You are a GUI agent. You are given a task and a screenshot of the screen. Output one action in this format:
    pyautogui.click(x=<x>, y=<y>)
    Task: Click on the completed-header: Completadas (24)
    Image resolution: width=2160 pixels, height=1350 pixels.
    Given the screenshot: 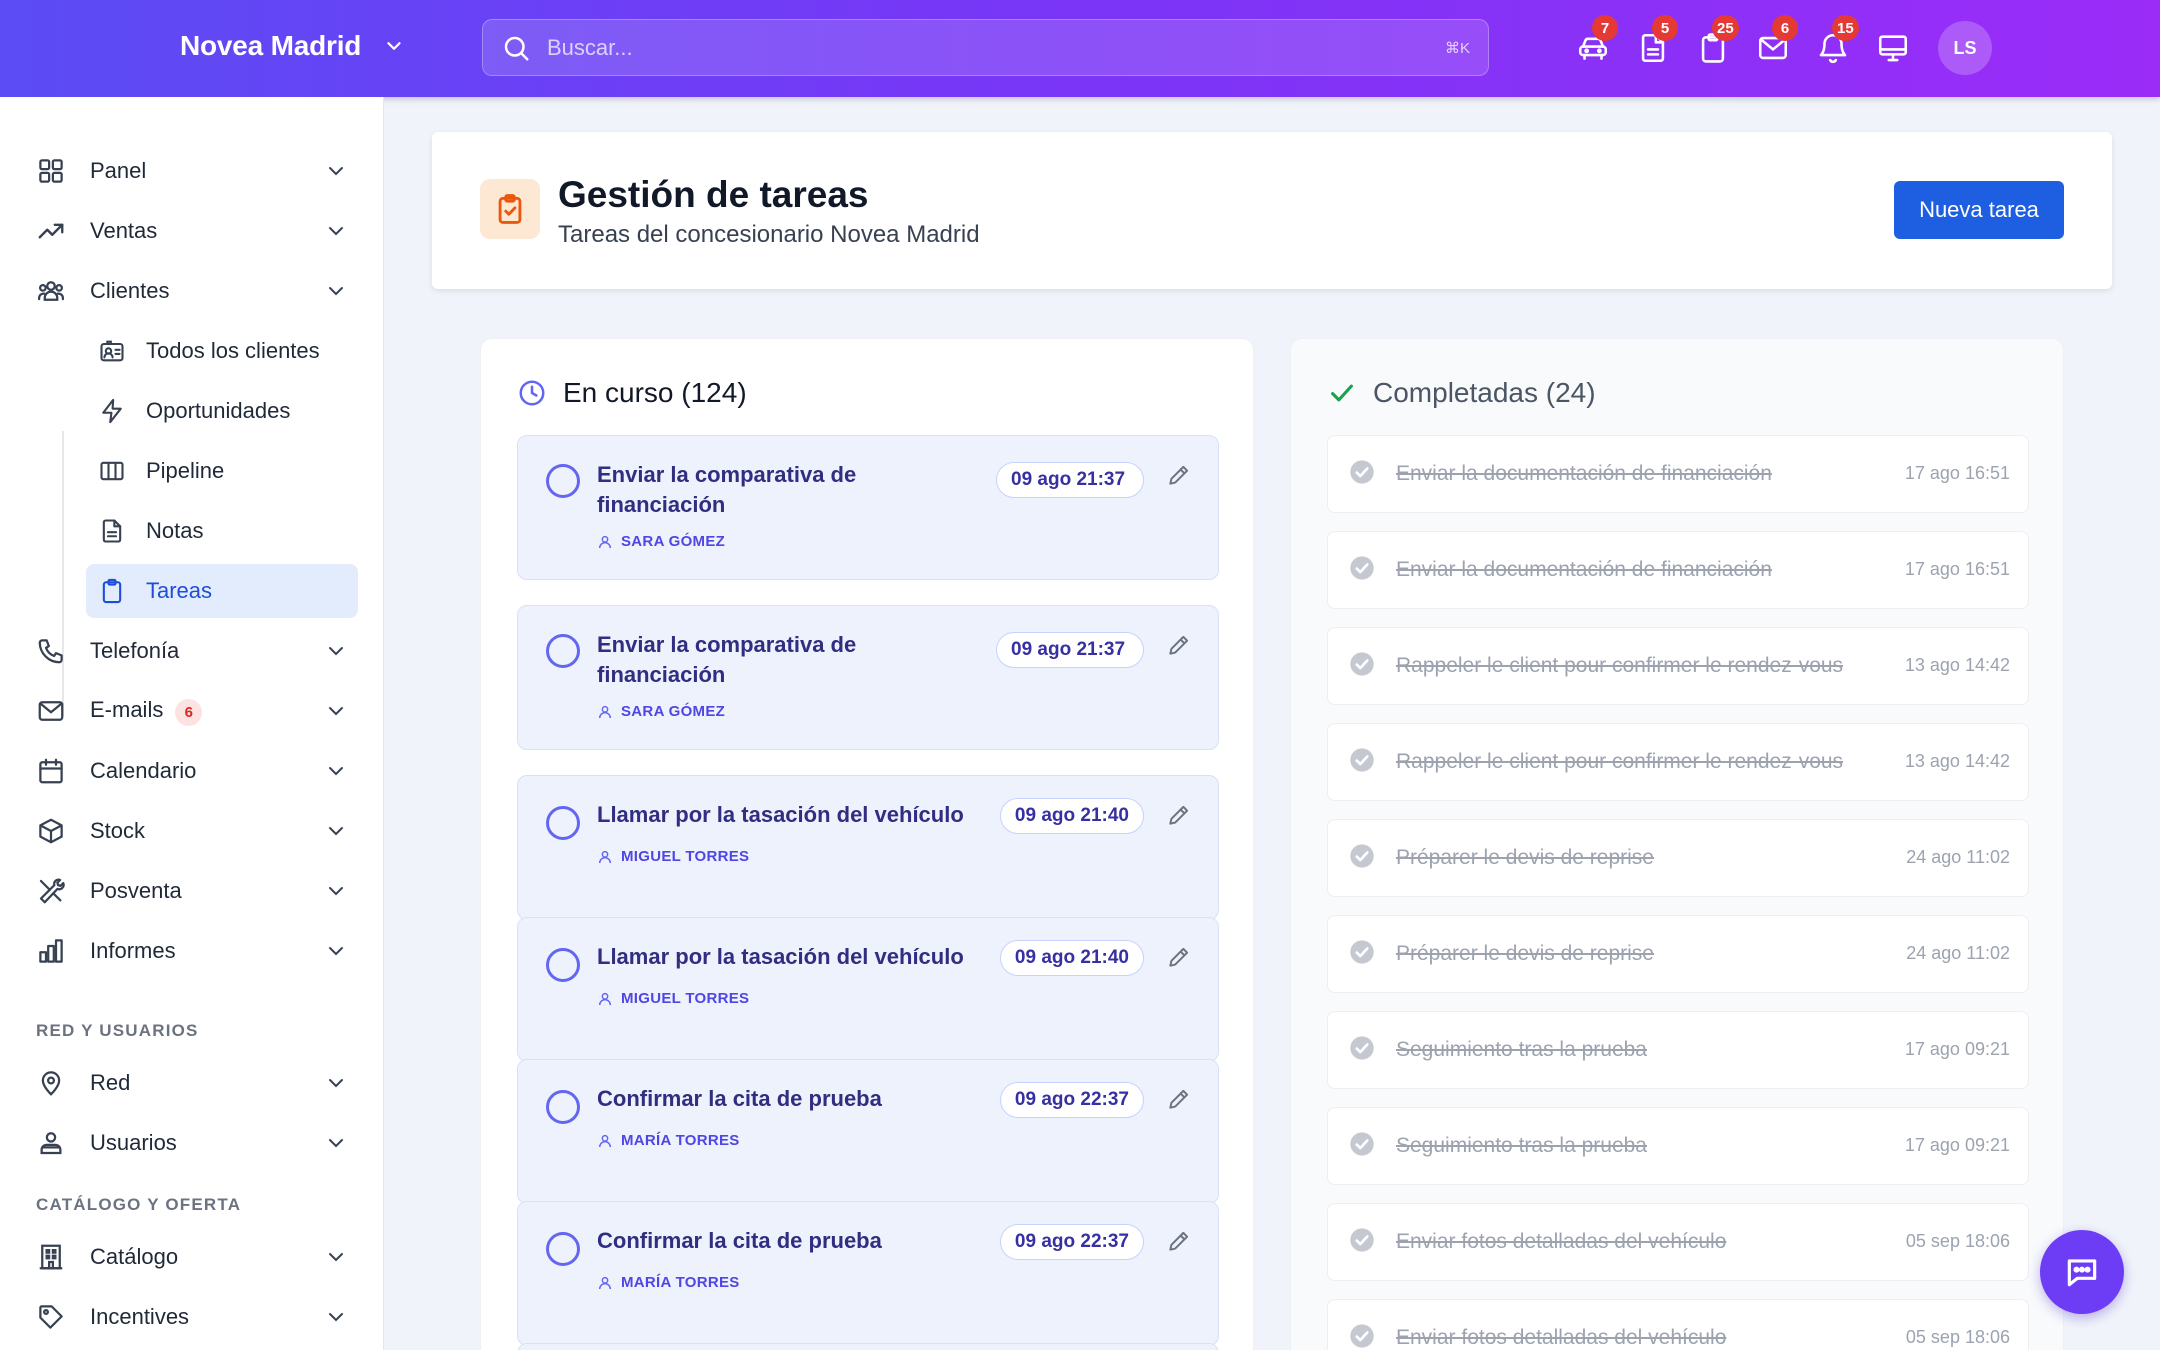 What is the action you would take?
    pyautogui.click(x=1461, y=393)
    